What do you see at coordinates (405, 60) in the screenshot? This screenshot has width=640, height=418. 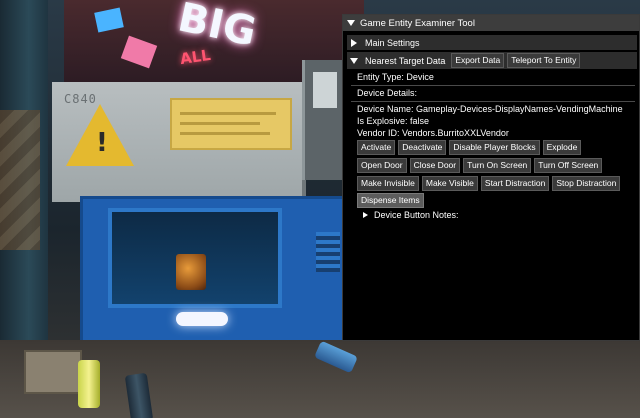 I see `nearest-target-label: Nearest Target Data` at bounding box center [405, 60].